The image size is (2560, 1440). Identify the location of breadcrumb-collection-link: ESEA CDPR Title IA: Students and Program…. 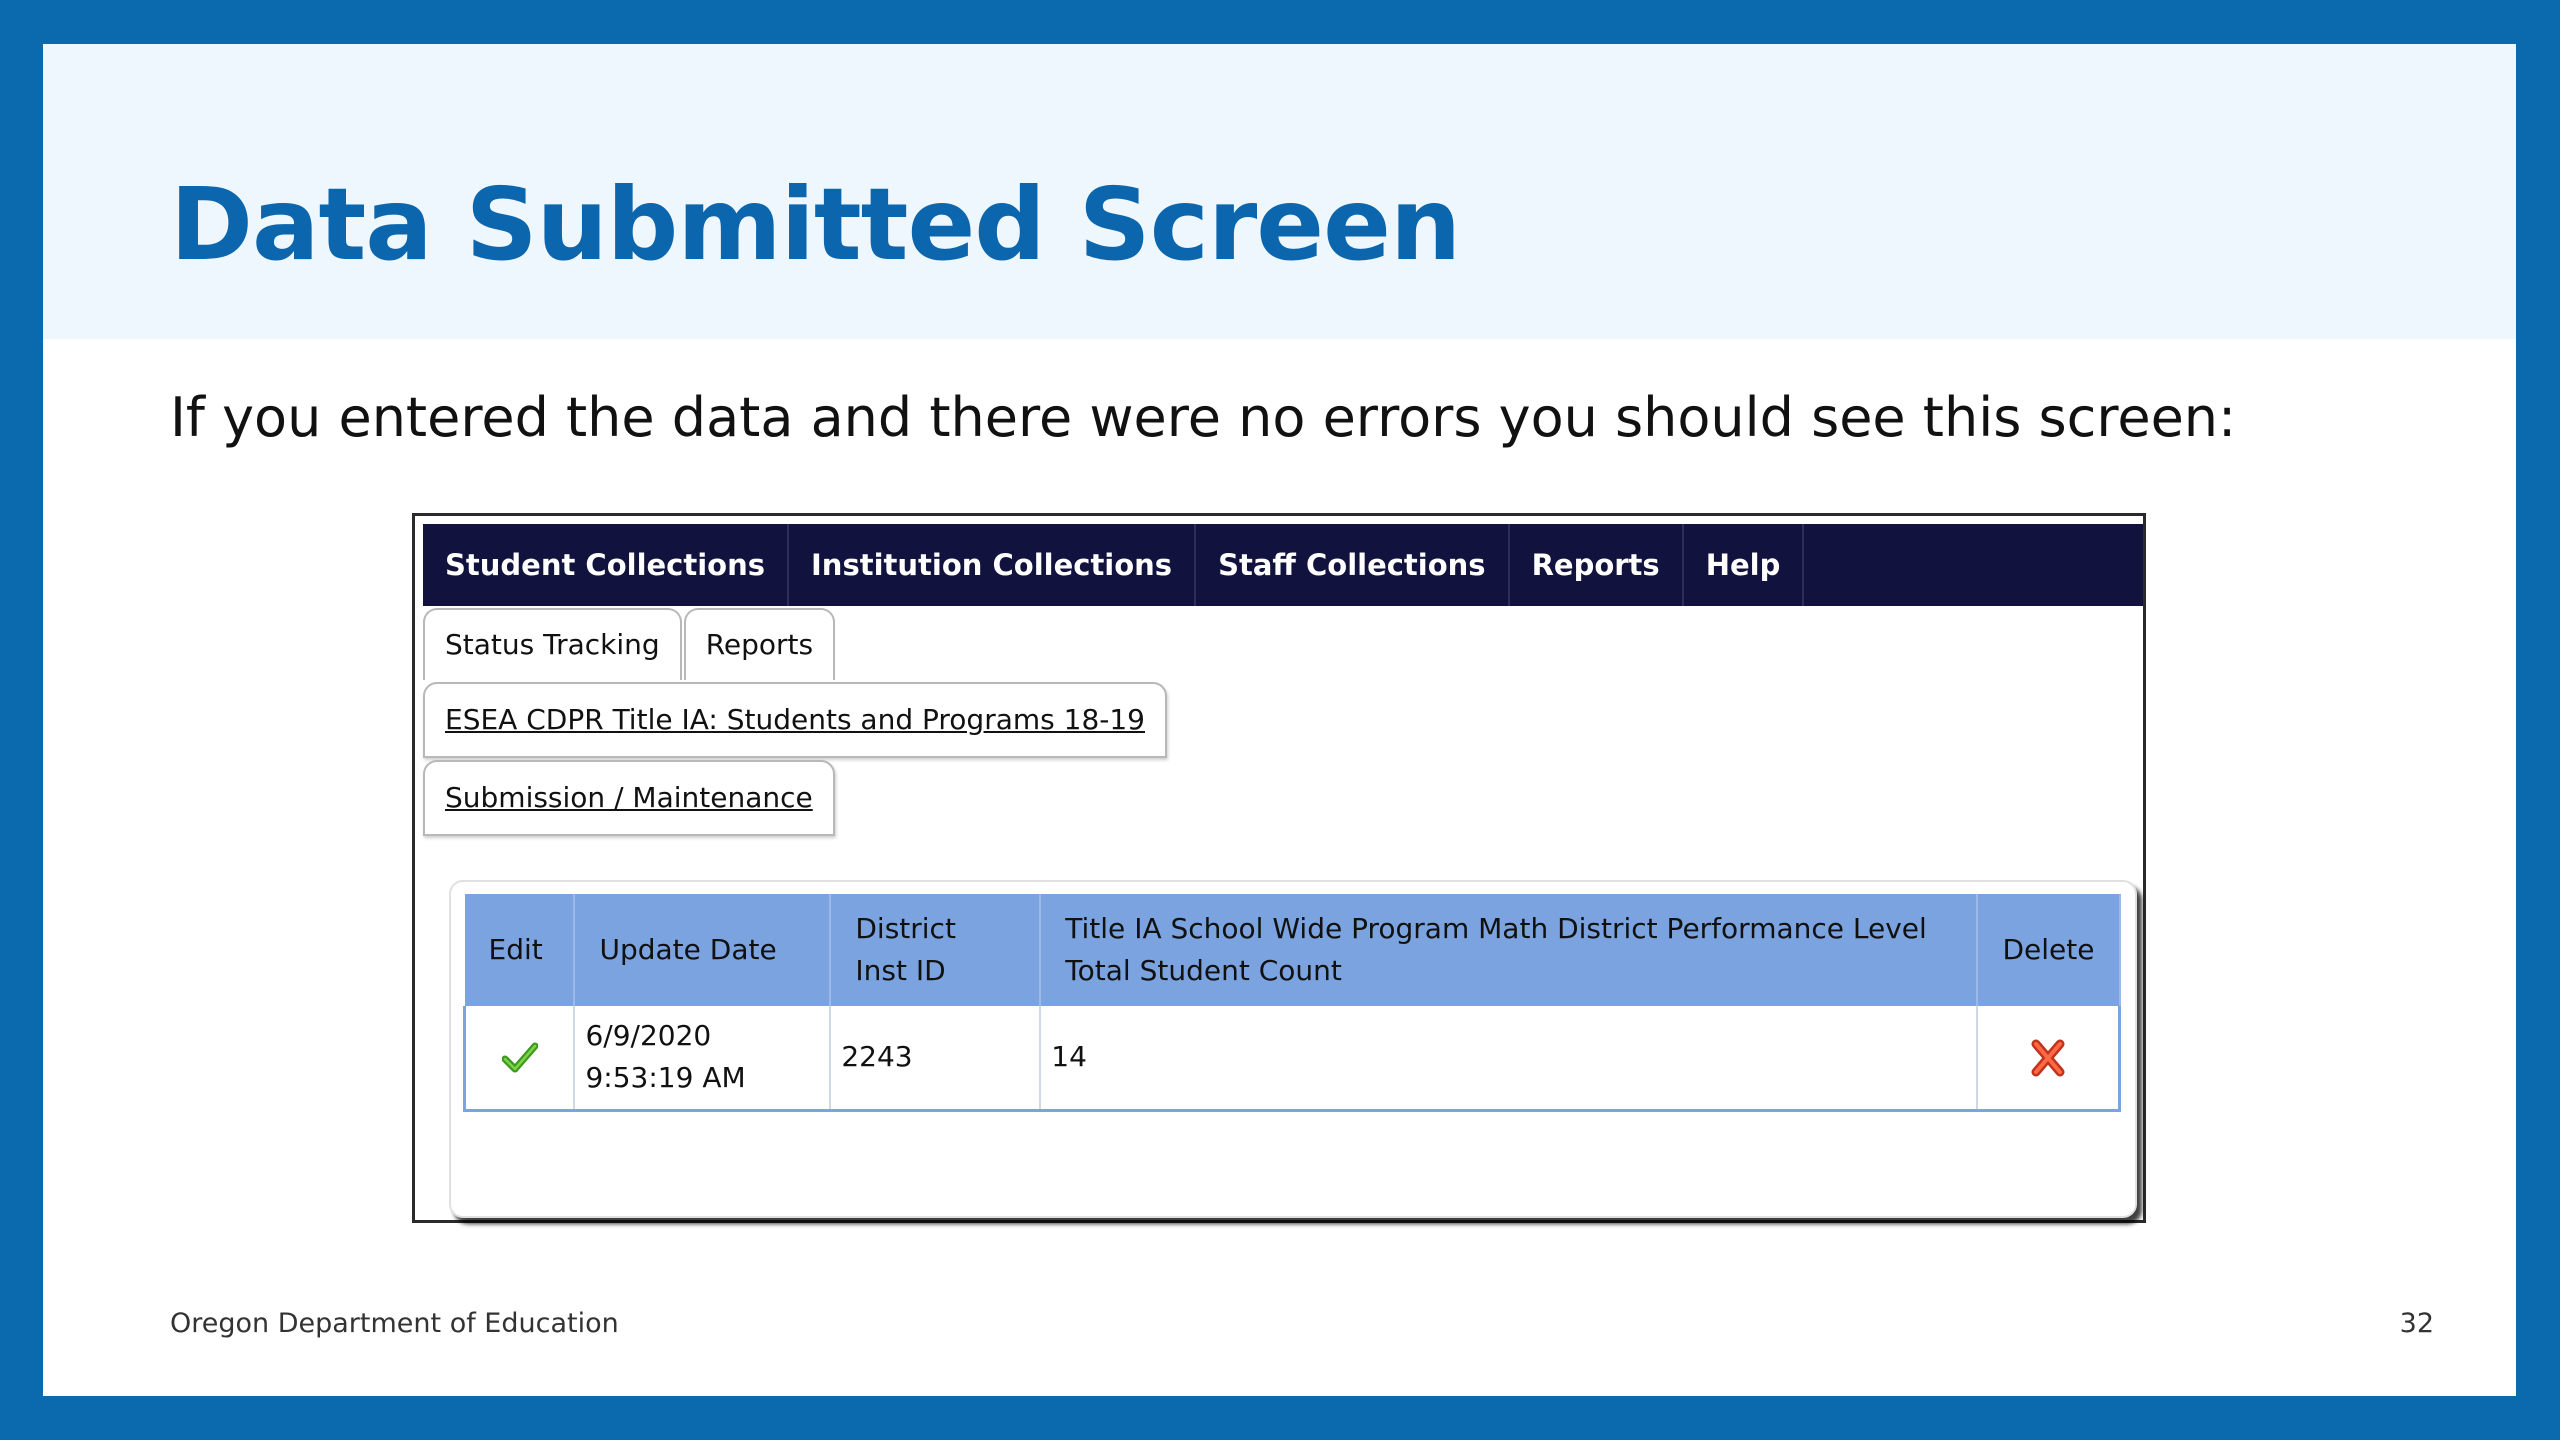
(795, 720).